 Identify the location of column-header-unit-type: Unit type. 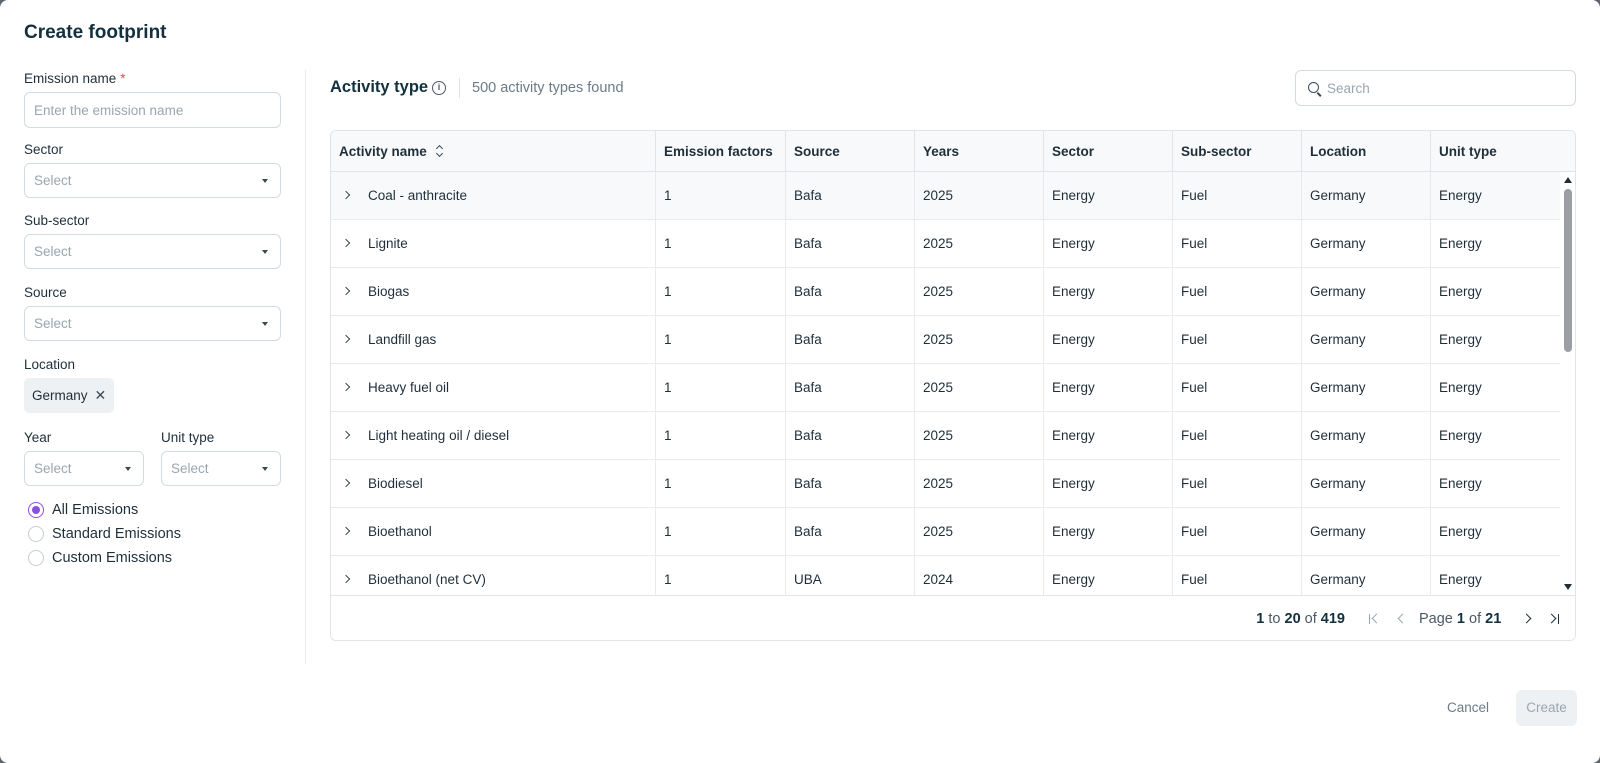
(1502, 151).